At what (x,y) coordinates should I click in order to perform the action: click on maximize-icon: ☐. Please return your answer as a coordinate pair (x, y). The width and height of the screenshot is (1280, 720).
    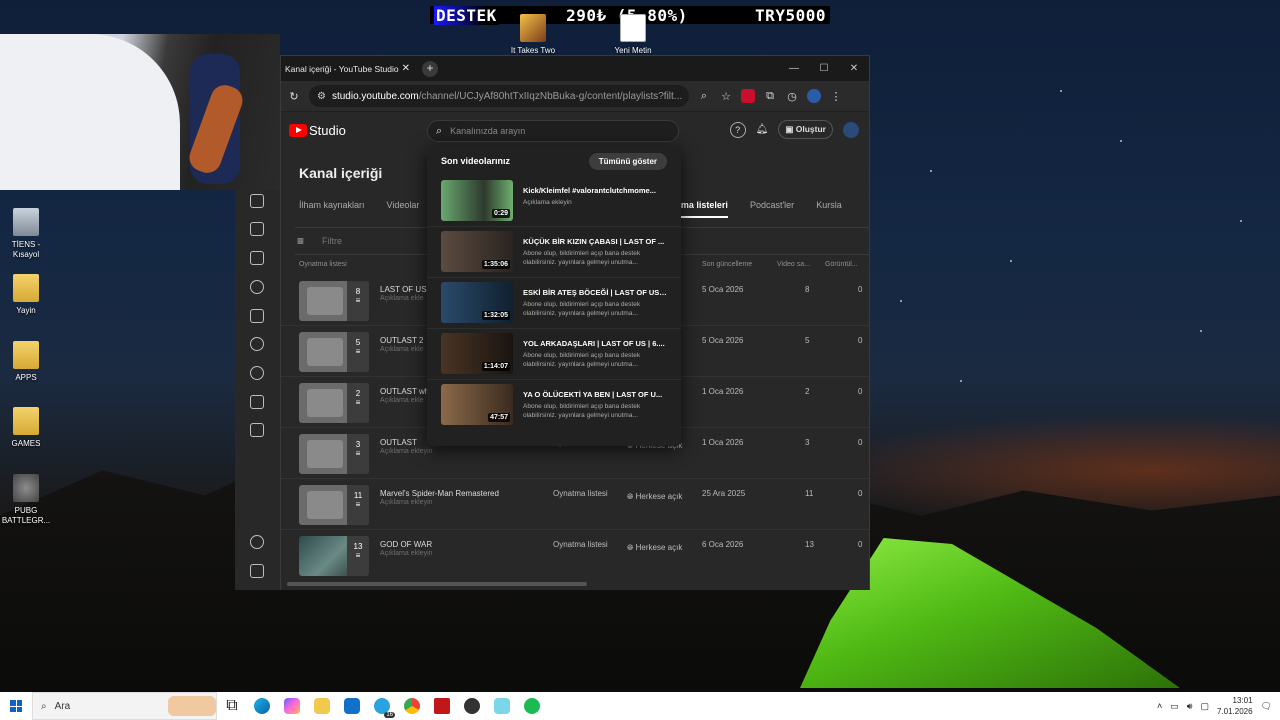
    Looking at the image, I should click on (824, 68).